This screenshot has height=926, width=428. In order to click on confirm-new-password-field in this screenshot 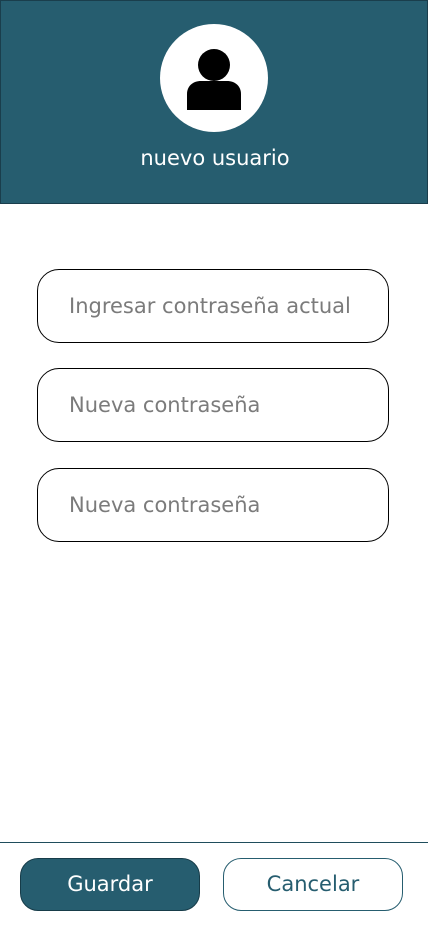, I will do `click(213, 505)`.